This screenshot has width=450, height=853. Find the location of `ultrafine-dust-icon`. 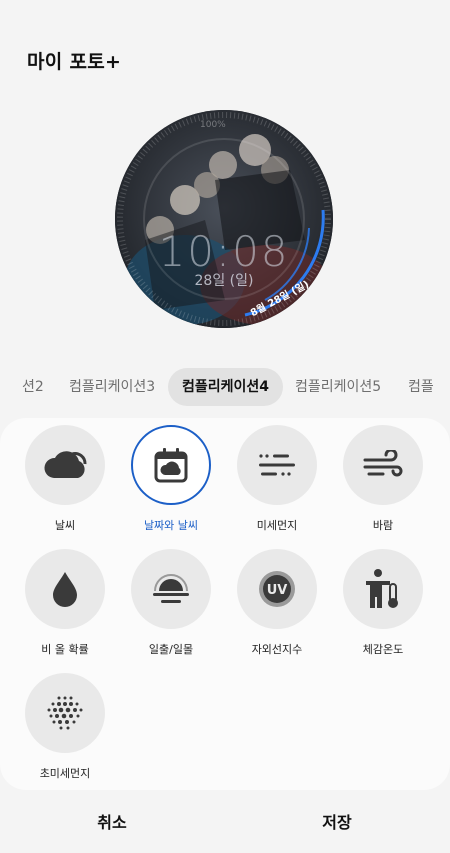

ultrafine-dust-icon is located at coordinates (65, 713).